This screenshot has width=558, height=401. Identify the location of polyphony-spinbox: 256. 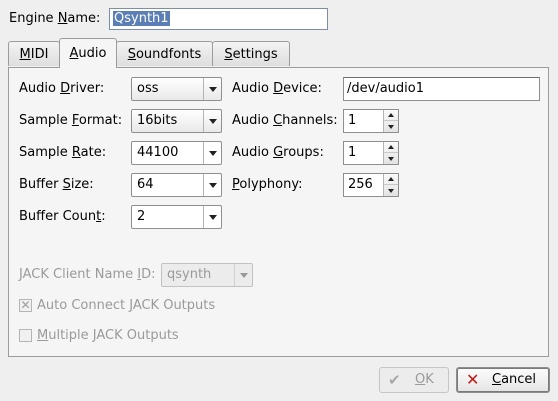
(371, 185).